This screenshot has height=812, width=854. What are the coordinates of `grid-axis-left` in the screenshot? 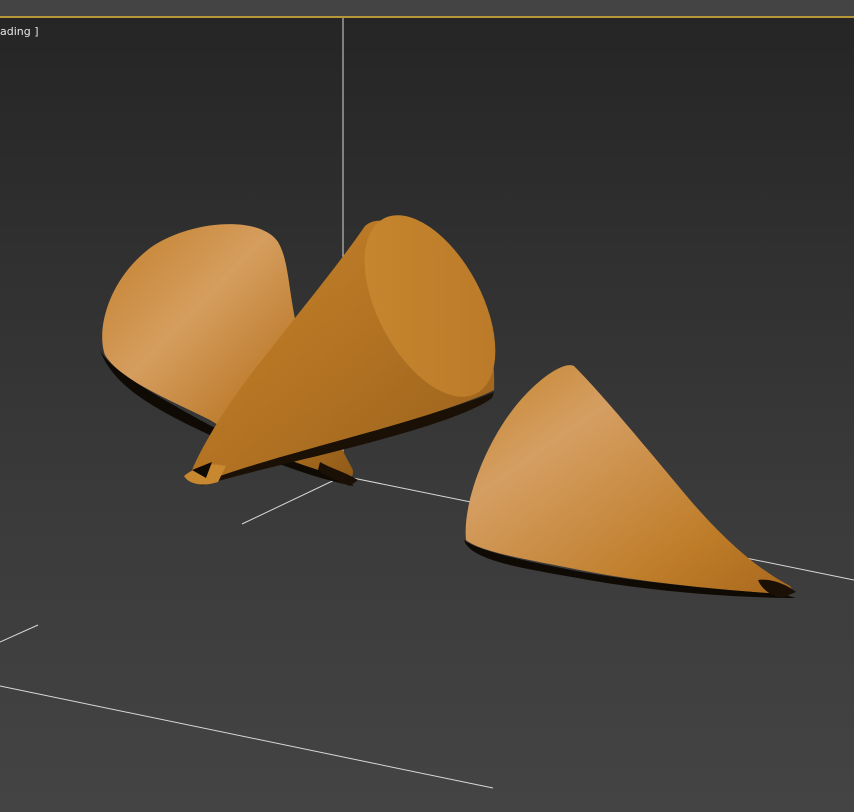 It's located at (292, 500).